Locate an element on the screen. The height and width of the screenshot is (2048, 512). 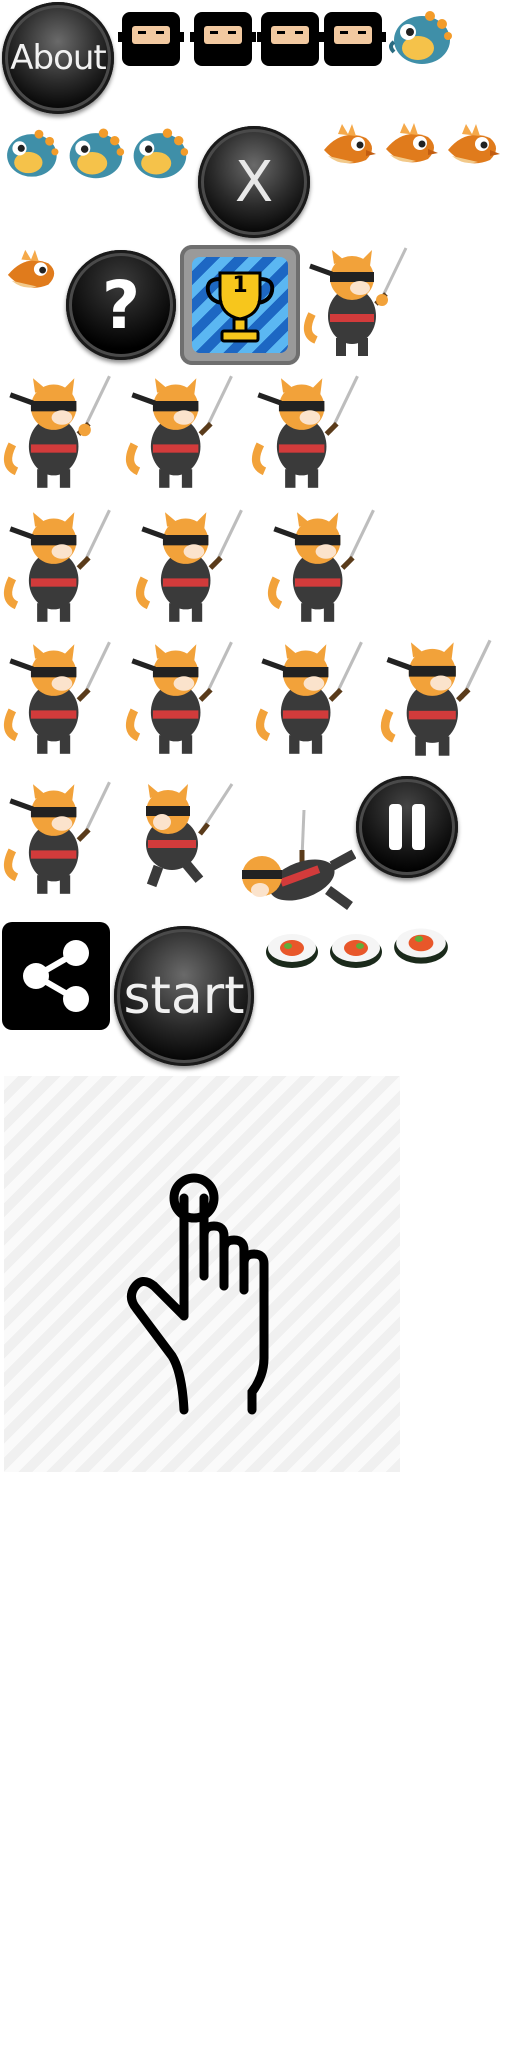
about-button: About is located at coordinates (58, 58).